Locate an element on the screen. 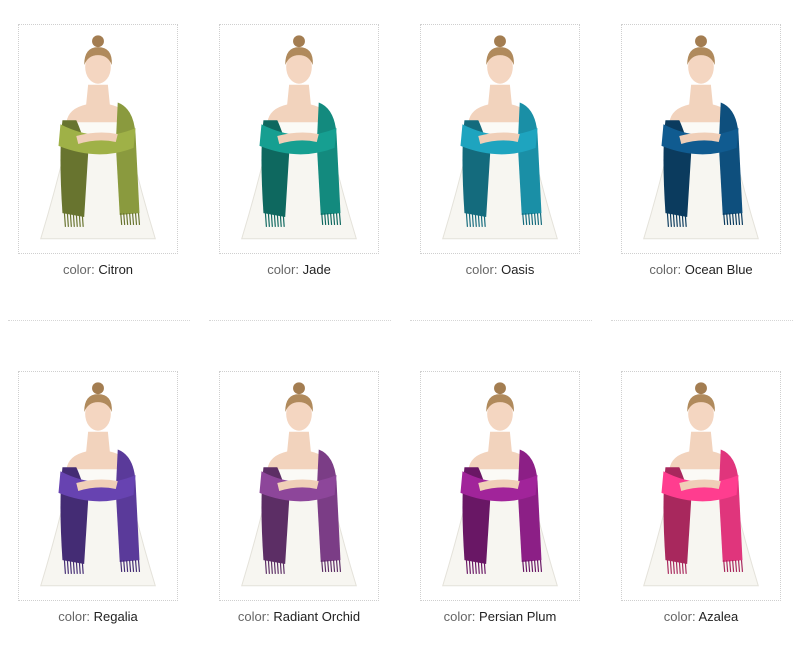  color-name: Azalea is located at coordinates (718, 616).